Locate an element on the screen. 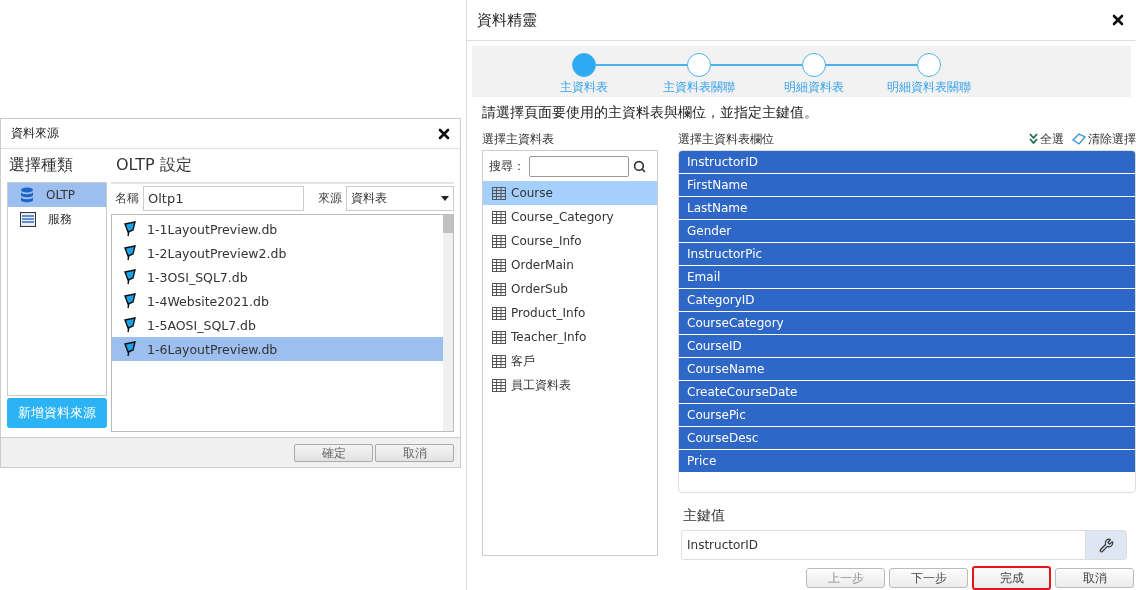 Image resolution: width=1136 pixels, height=590 pixels. field-item: CourseDesc is located at coordinates (907, 438).